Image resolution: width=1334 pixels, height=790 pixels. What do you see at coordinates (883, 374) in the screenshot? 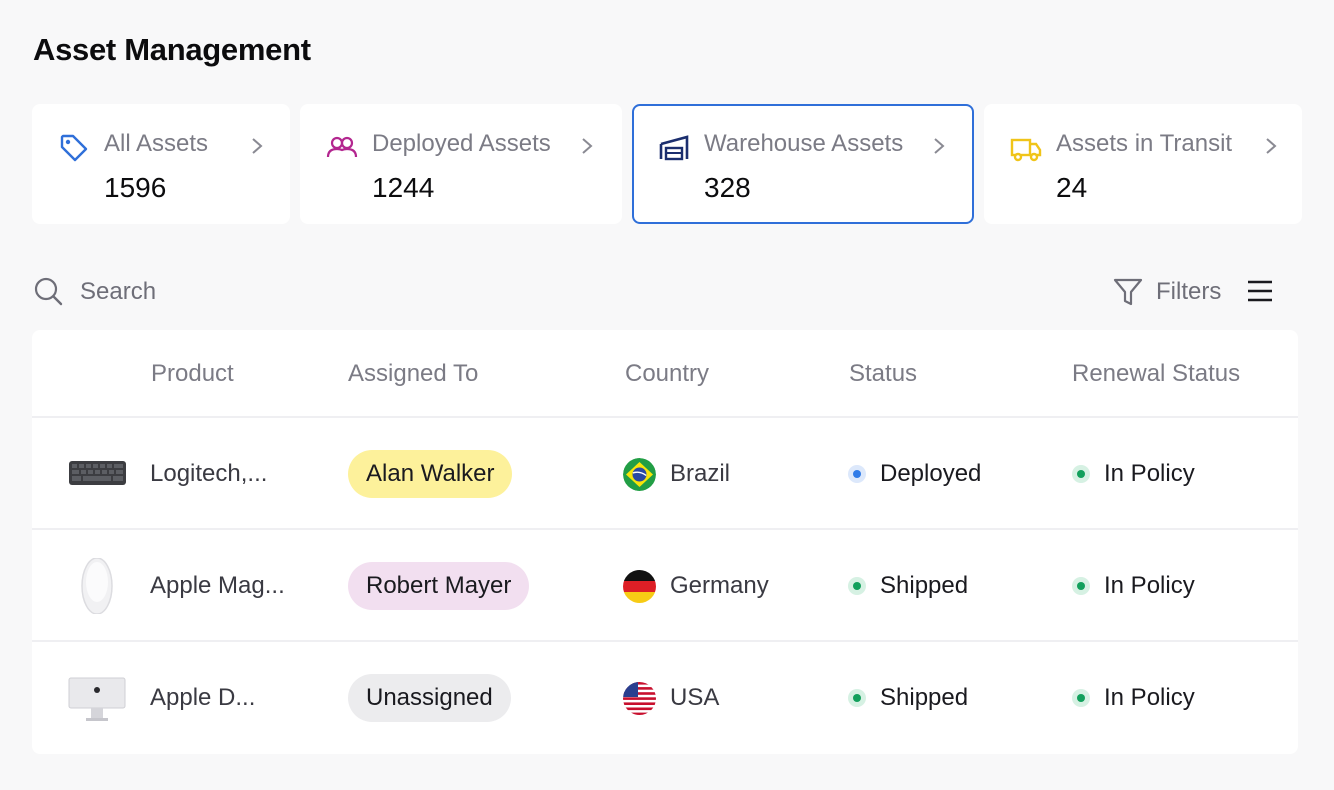
I see `column-header-status: Status` at bounding box center [883, 374].